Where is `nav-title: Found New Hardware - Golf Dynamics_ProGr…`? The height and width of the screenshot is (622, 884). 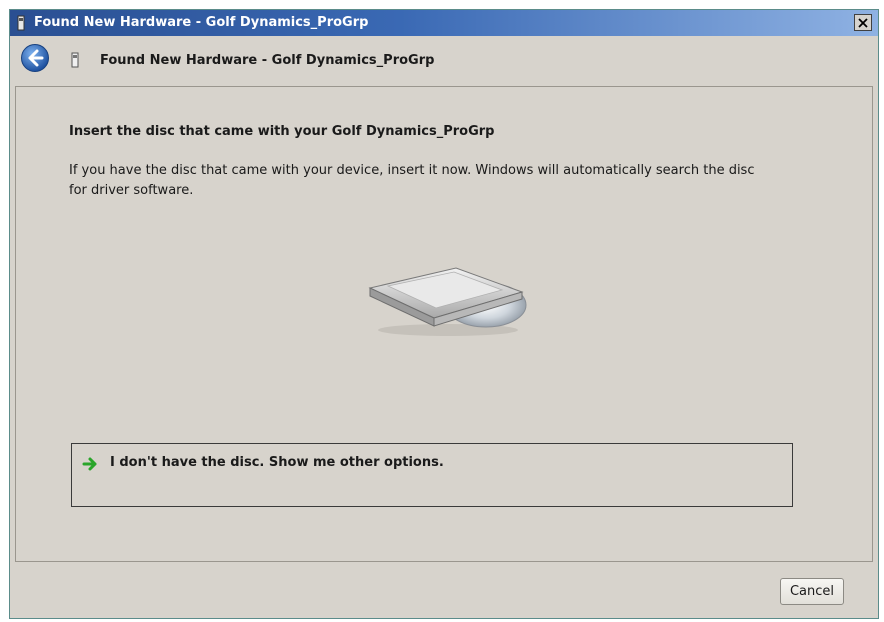
nav-title: Found New Hardware - Golf Dynamics_ProGr… is located at coordinates (267, 60).